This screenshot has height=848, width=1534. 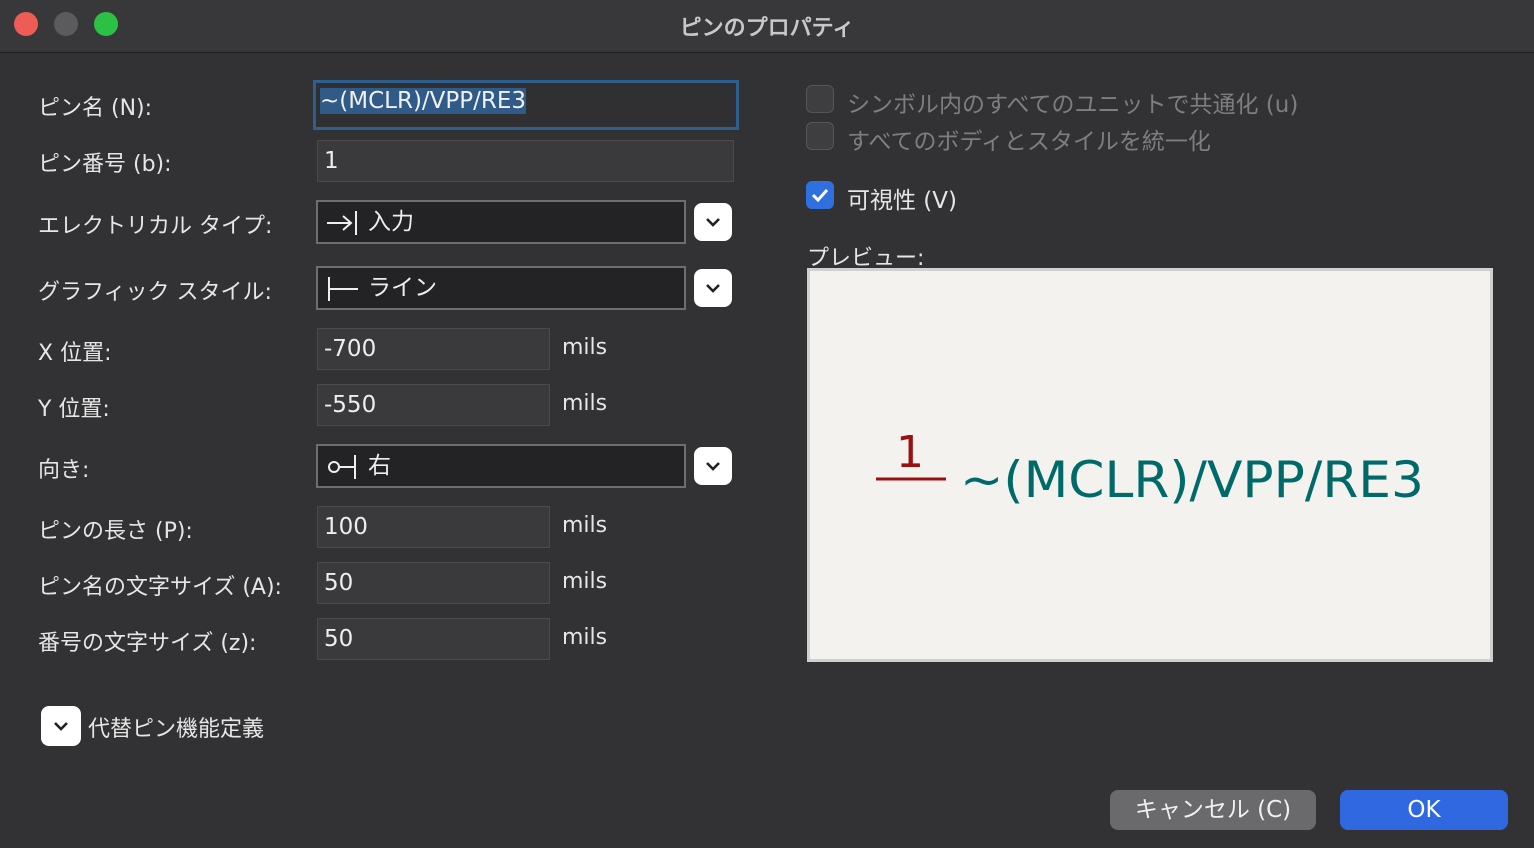 What do you see at coordinates (585, 403) in the screenshot?
I see `y-position-unit: mils` at bounding box center [585, 403].